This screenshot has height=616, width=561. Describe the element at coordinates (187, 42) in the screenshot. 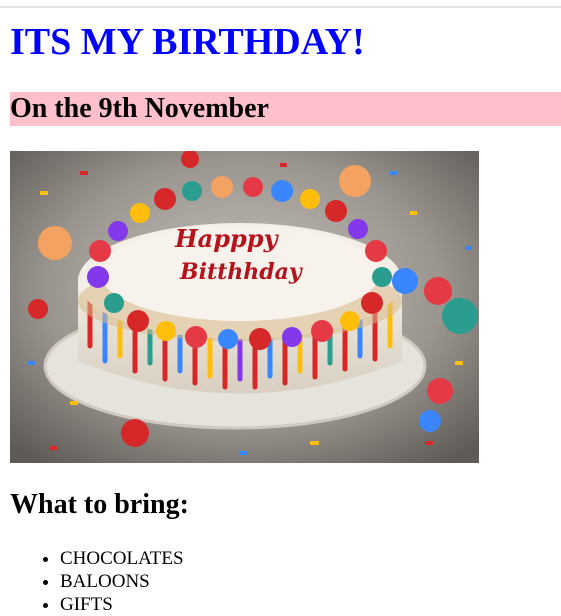

I see `page-title: ITS MY BIRTHDAY!` at that location.